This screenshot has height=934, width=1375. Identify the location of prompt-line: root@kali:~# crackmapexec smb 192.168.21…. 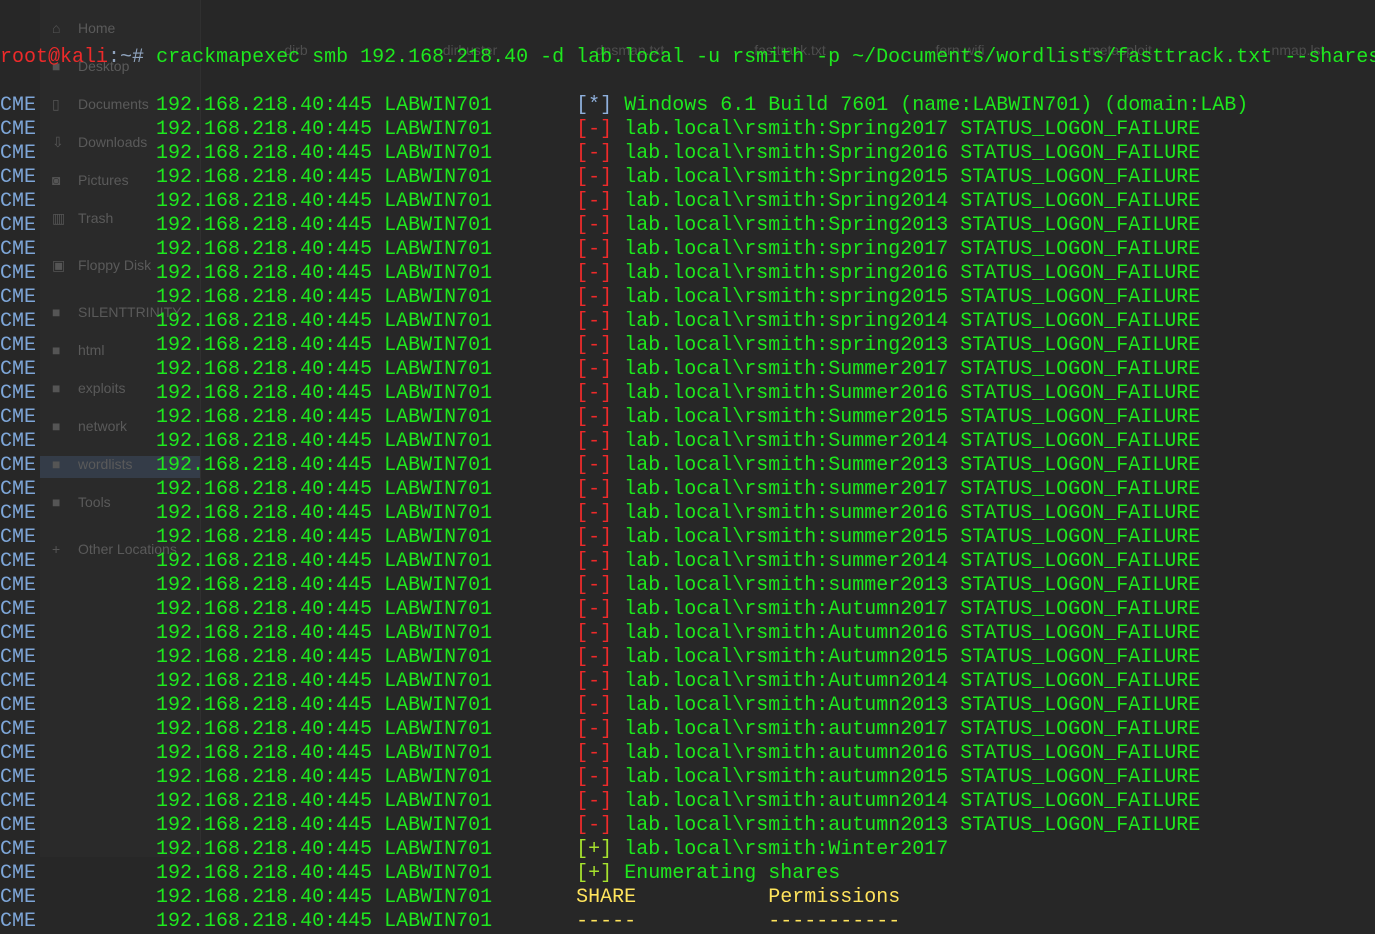
(687, 58).